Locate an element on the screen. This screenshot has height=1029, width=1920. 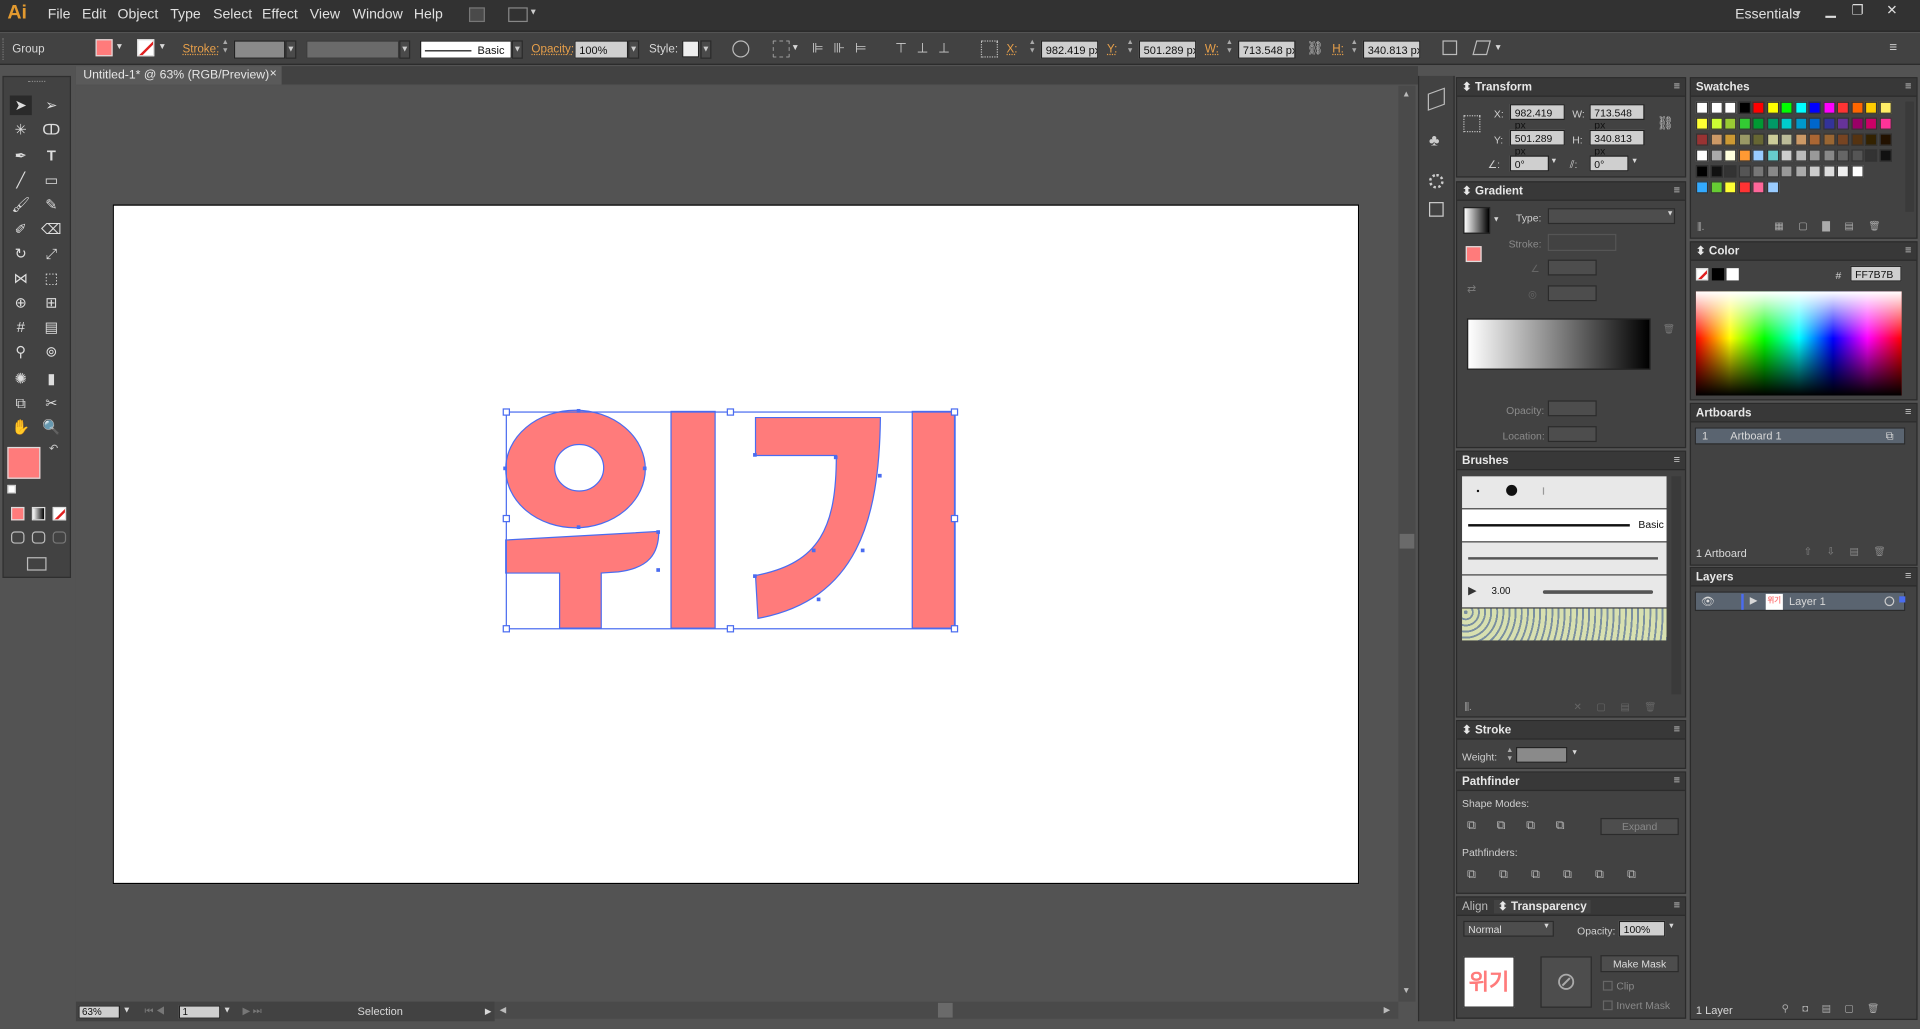
menu-select: Select is located at coordinates (232, 14).